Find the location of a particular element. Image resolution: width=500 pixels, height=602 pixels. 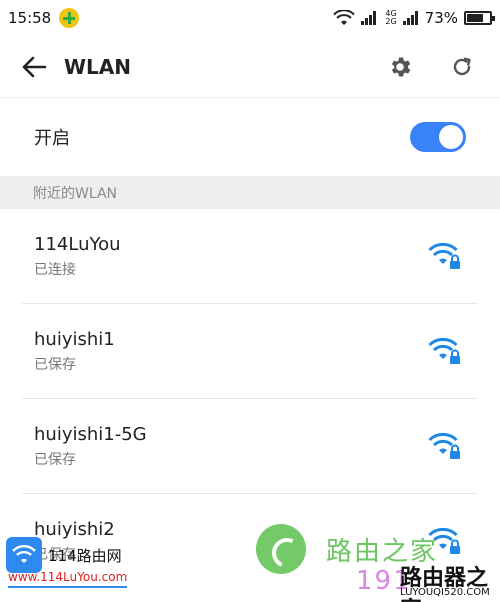

status-time: 15:58 is located at coordinates (30, 18).